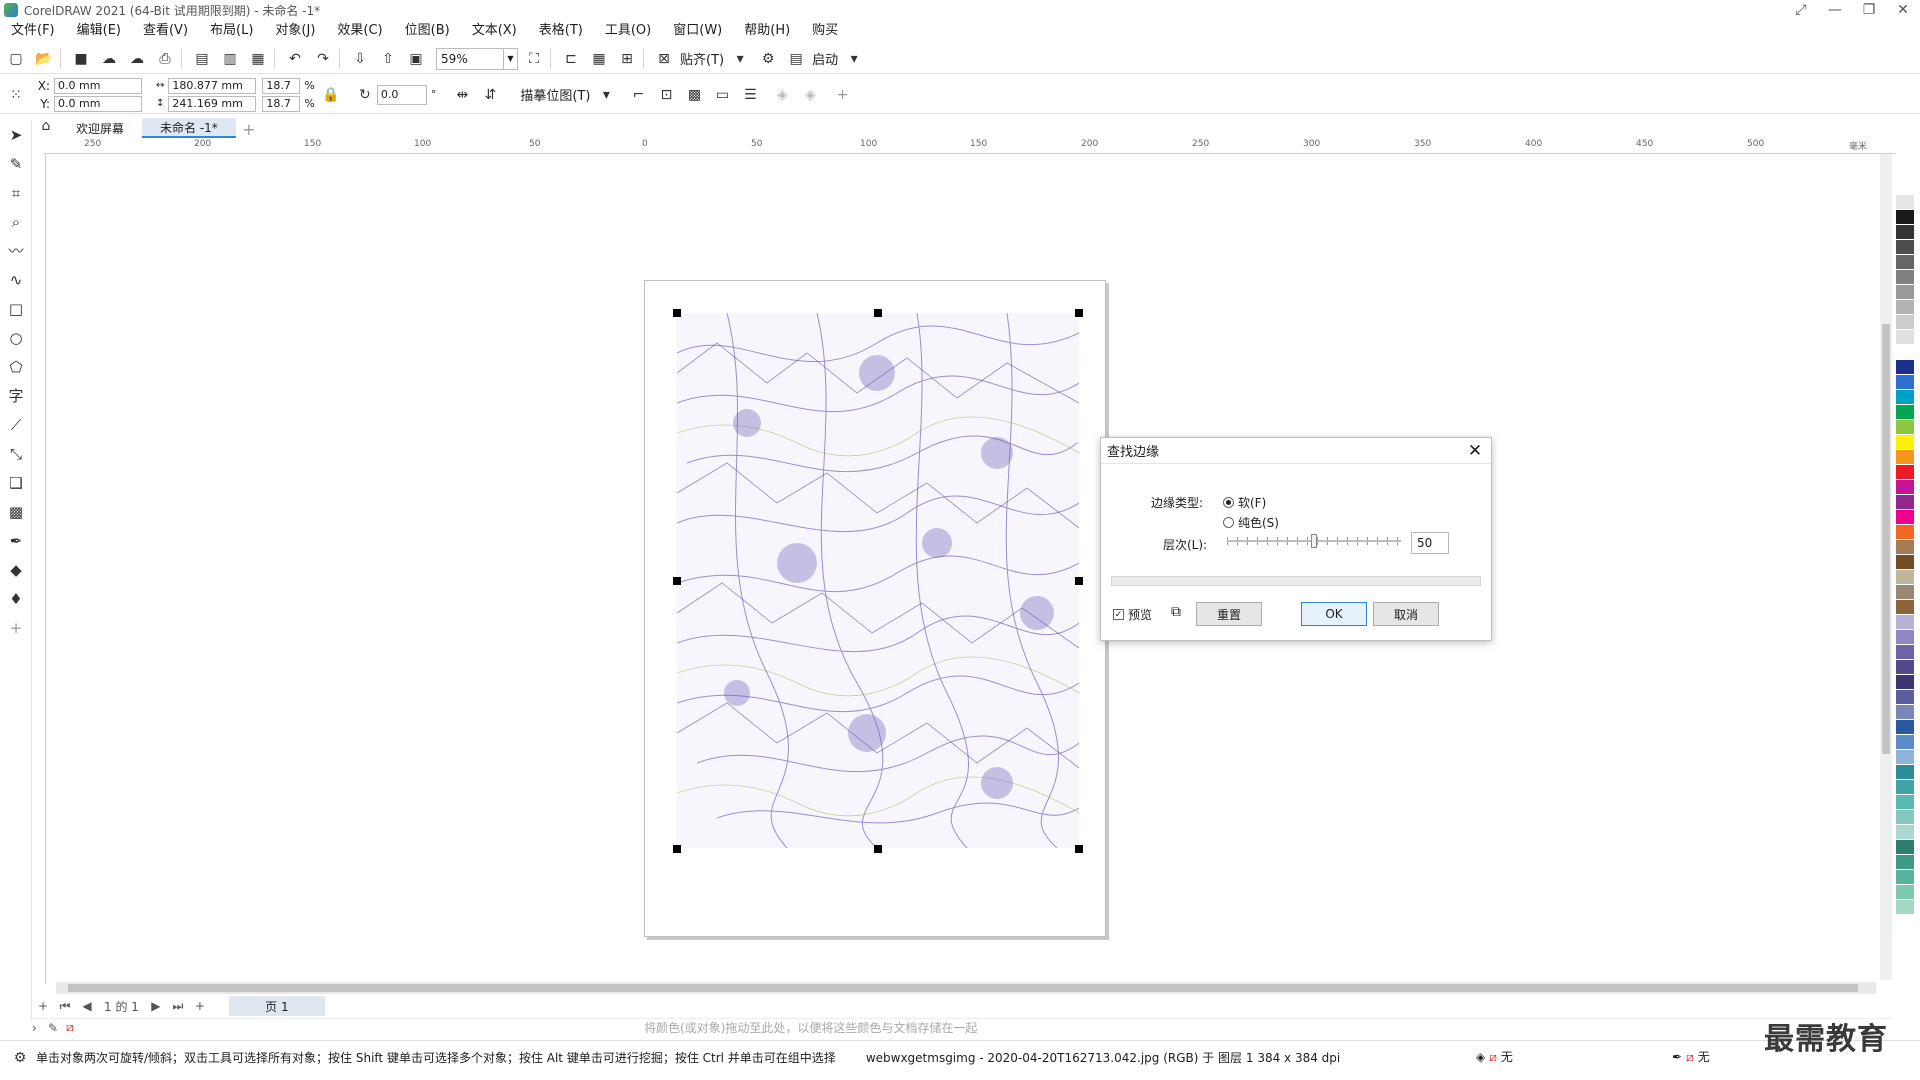  Describe the element at coordinates (1132, 614) in the screenshot. I see `preview-checkbox: ✓ 预览` at that location.